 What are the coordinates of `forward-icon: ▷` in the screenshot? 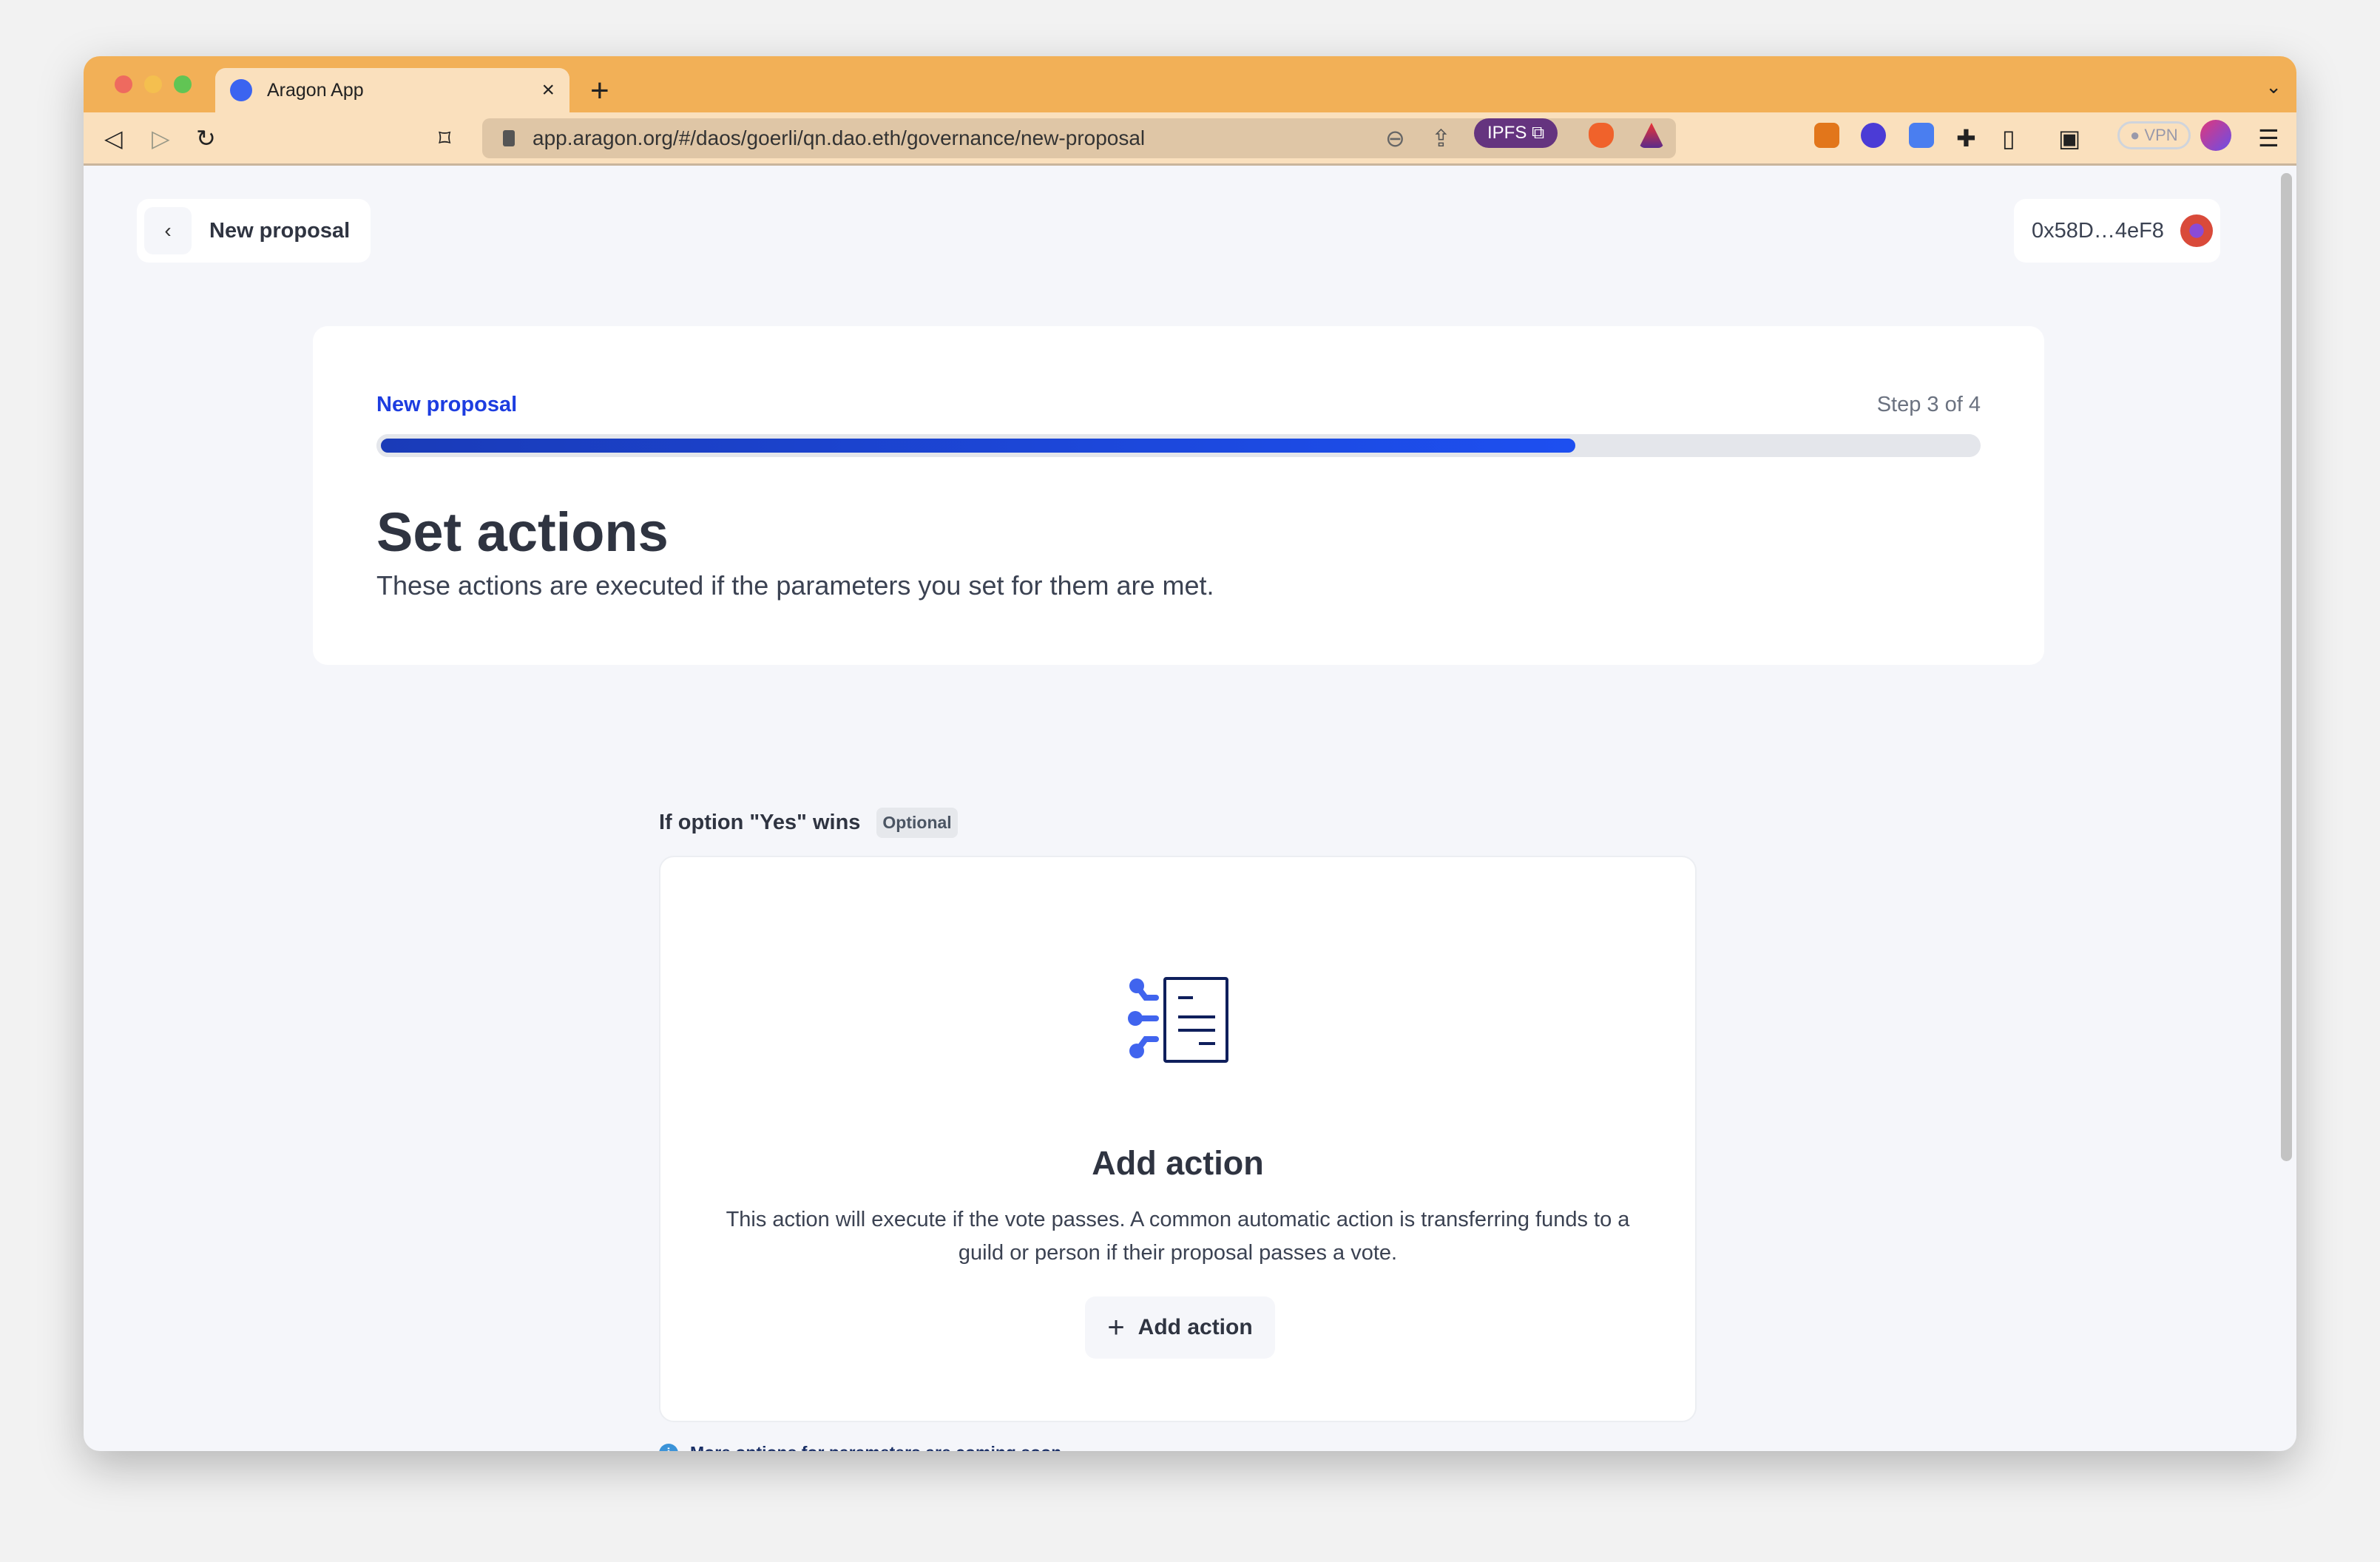 It's located at (161, 138).